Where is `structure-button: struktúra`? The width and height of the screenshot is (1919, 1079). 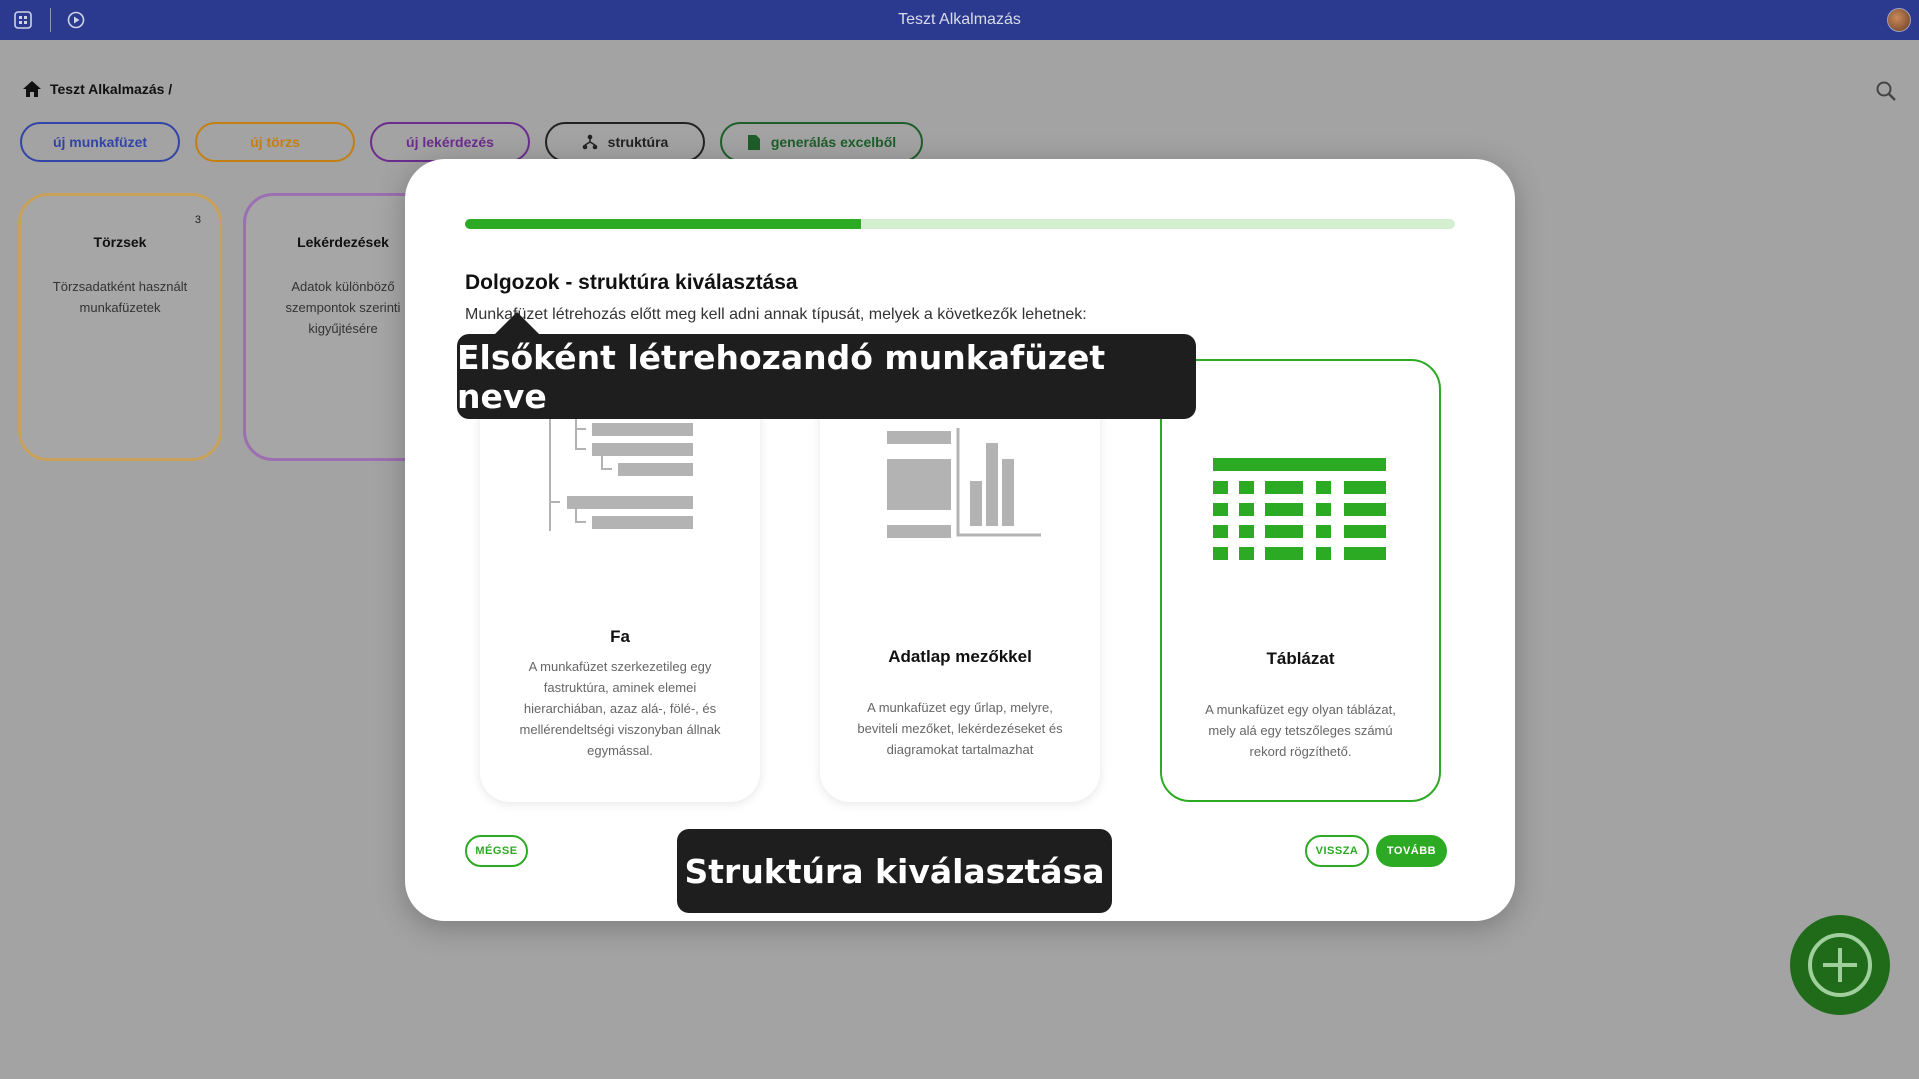 structure-button: struktúra is located at coordinates (625, 142).